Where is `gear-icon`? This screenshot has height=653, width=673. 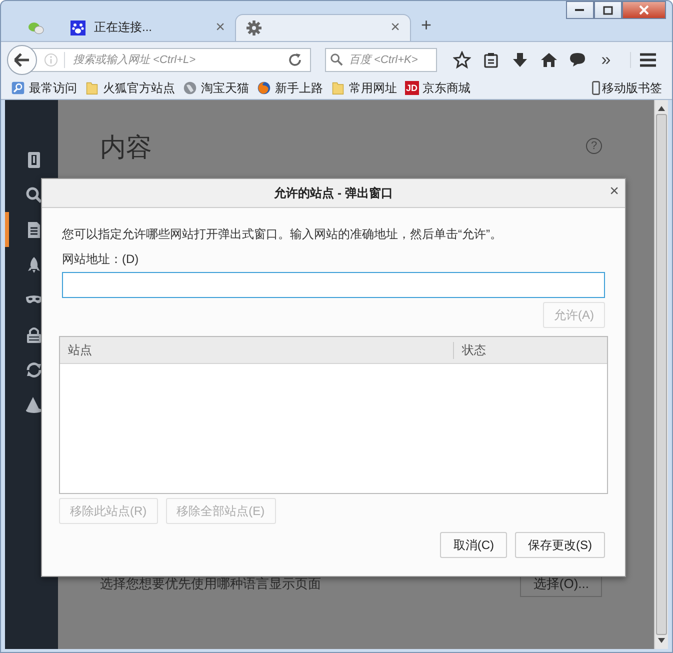
gear-icon is located at coordinates (254, 28).